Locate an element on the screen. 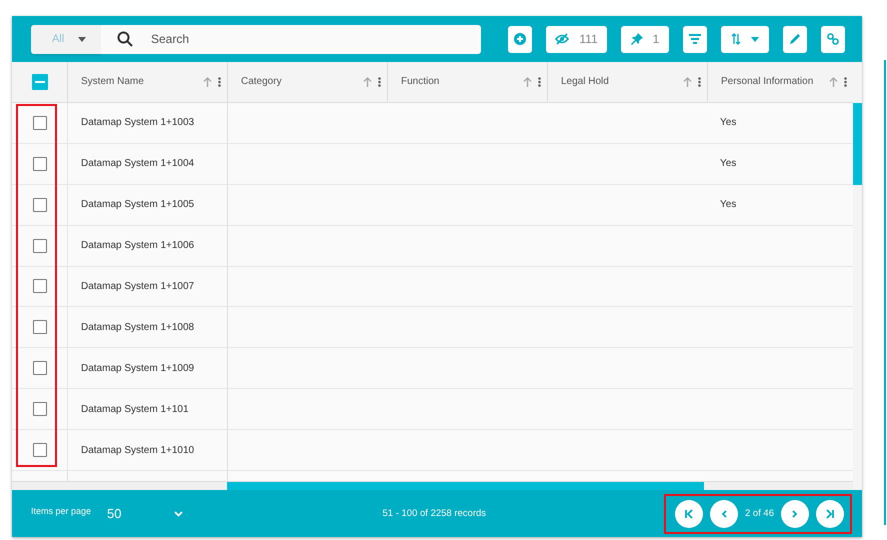 The image size is (887, 540). column-header: Function is located at coordinates (459, 82).